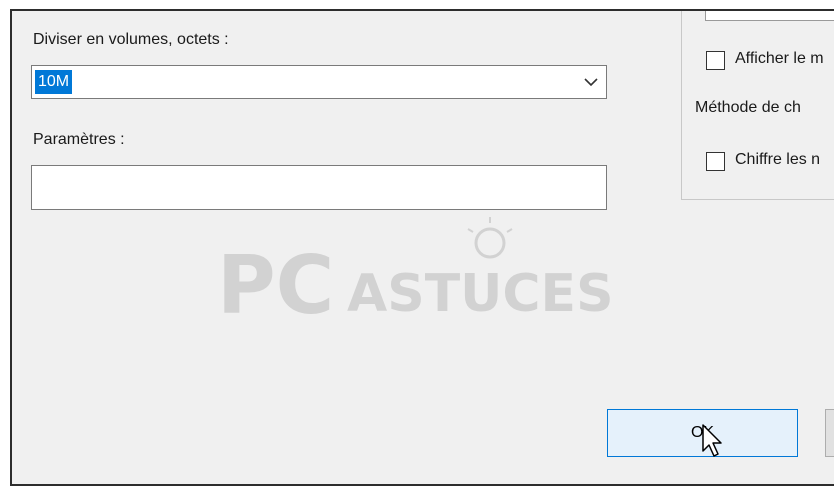 The width and height of the screenshot is (834, 495). What do you see at coordinates (715, 60) in the screenshot?
I see `show-password-checkbox` at bounding box center [715, 60].